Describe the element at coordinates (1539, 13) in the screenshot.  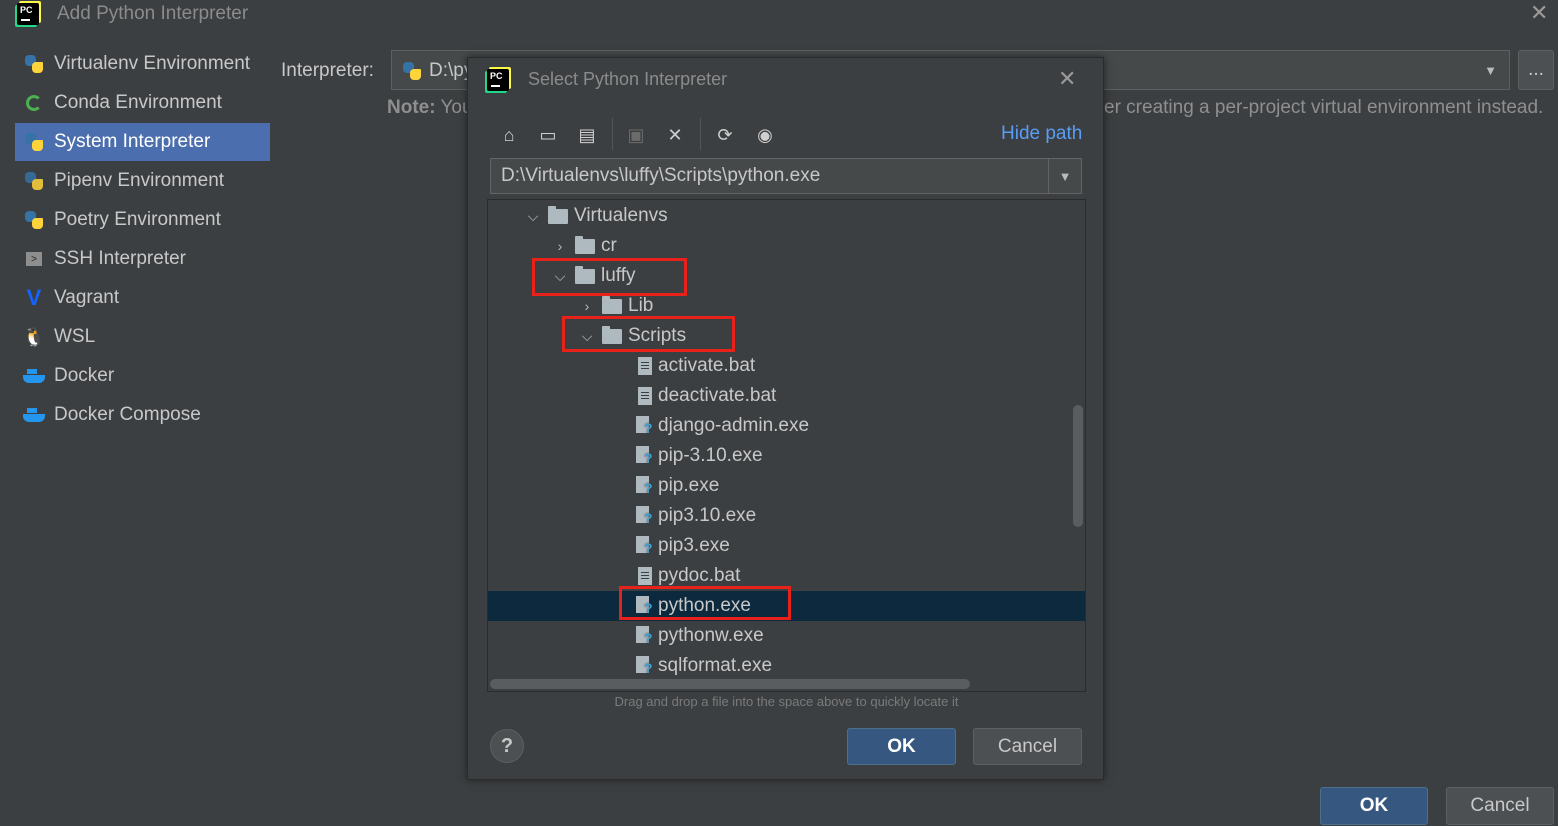
I see `close-icon: ✕` at that location.